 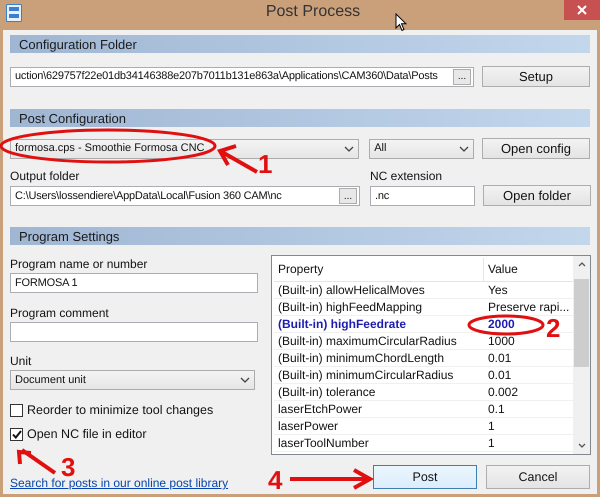 What do you see at coordinates (501, 324) in the screenshot?
I see `table-cell-text: 2000` at bounding box center [501, 324].